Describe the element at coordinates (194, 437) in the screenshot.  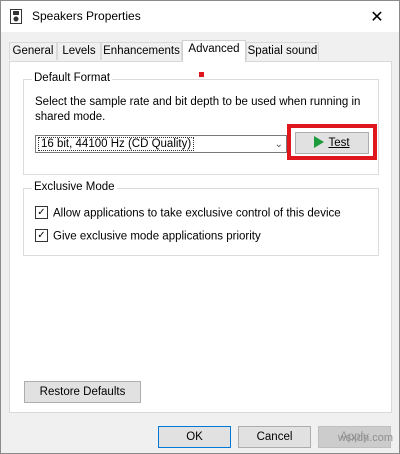
I see `ok-button: OK` at that location.